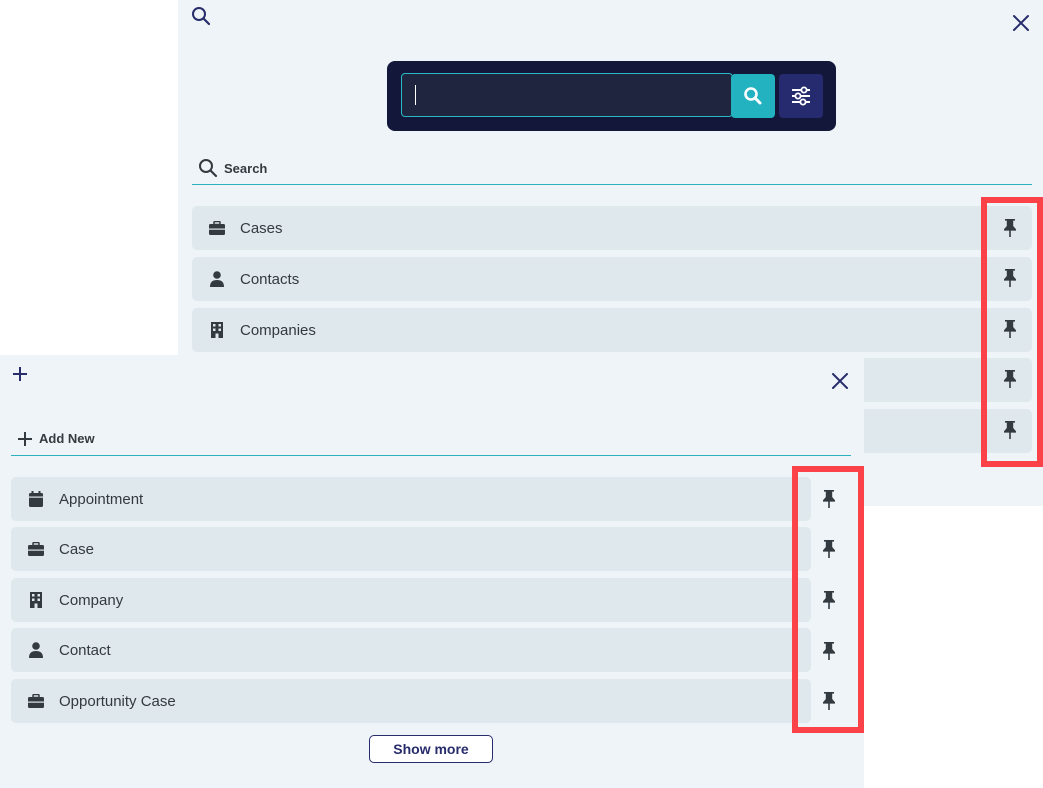  What do you see at coordinates (261, 228) in the screenshot?
I see `list-item-label: Cases` at bounding box center [261, 228].